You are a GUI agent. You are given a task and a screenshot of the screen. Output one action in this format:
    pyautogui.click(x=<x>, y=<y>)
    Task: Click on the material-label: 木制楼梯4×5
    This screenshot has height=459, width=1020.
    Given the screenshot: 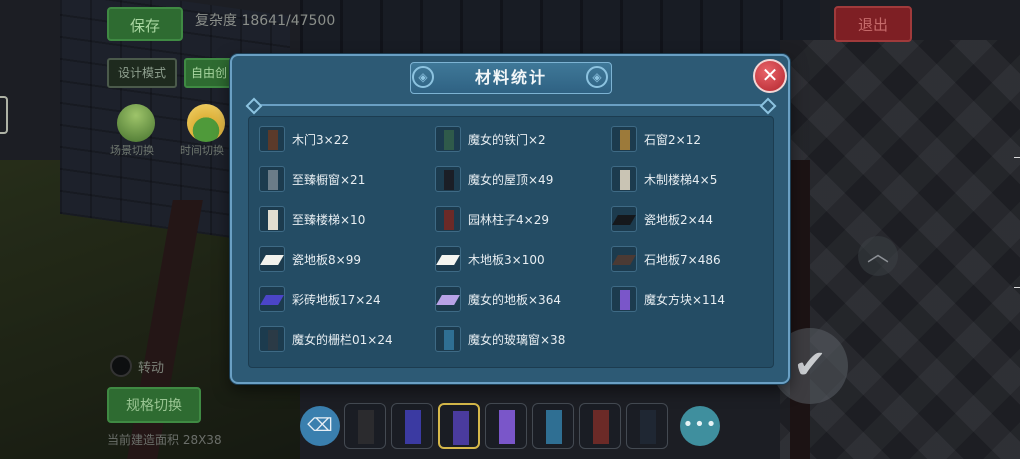 What is the action you would take?
    pyautogui.click(x=681, y=179)
    